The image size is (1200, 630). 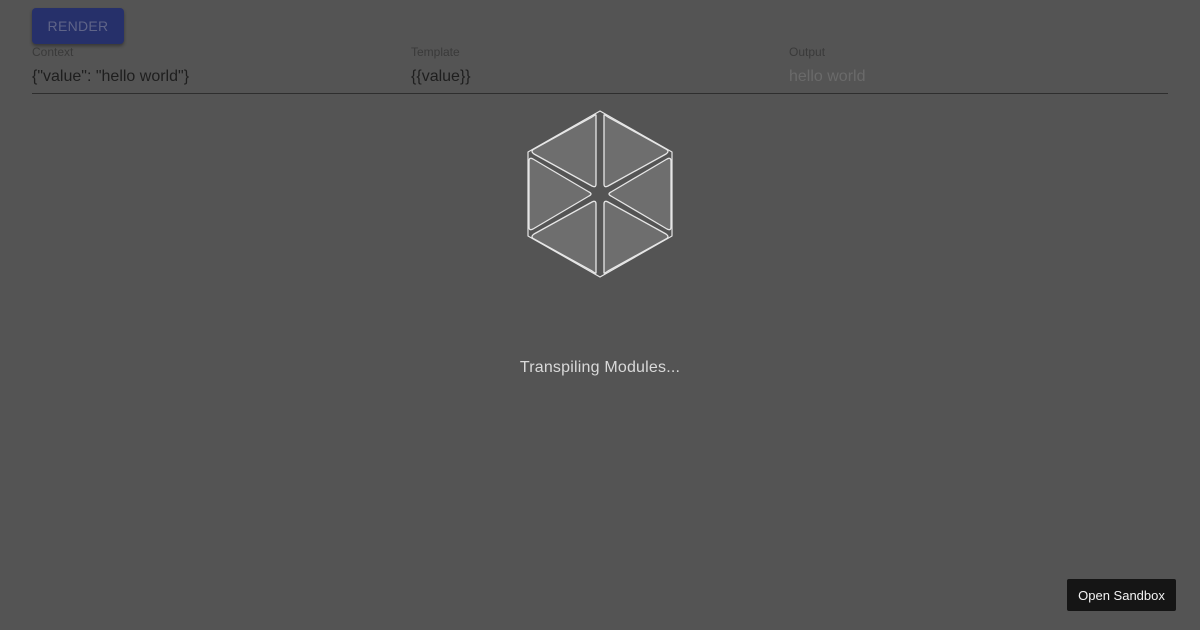 What do you see at coordinates (1121, 595) in the screenshot?
I see `open-sandbox-button: Open Sandbox` at bounding box center [1121, 595].